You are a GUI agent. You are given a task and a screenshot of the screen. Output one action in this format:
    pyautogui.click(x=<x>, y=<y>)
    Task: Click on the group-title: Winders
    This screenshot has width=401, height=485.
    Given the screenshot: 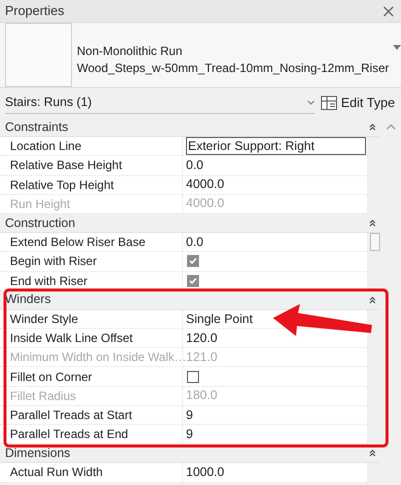 What is the action you would take?
    pyautogui.click(x=28, y=299)
    